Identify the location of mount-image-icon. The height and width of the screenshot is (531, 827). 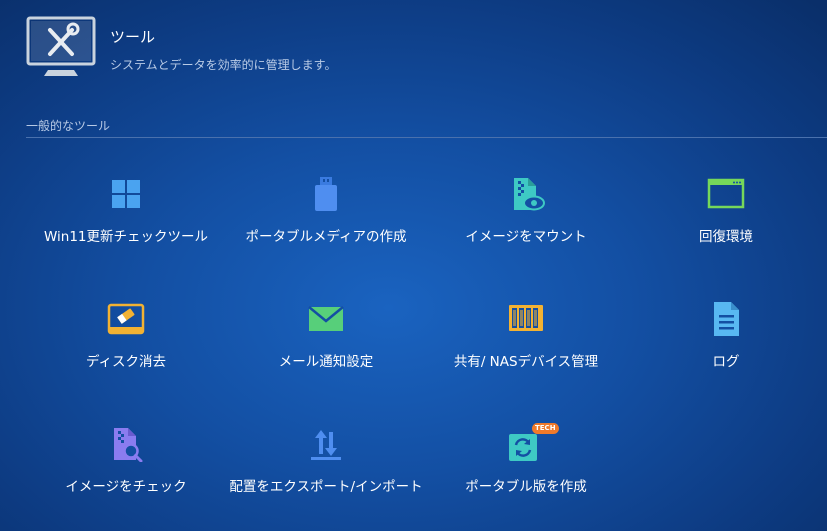
(529, 194).